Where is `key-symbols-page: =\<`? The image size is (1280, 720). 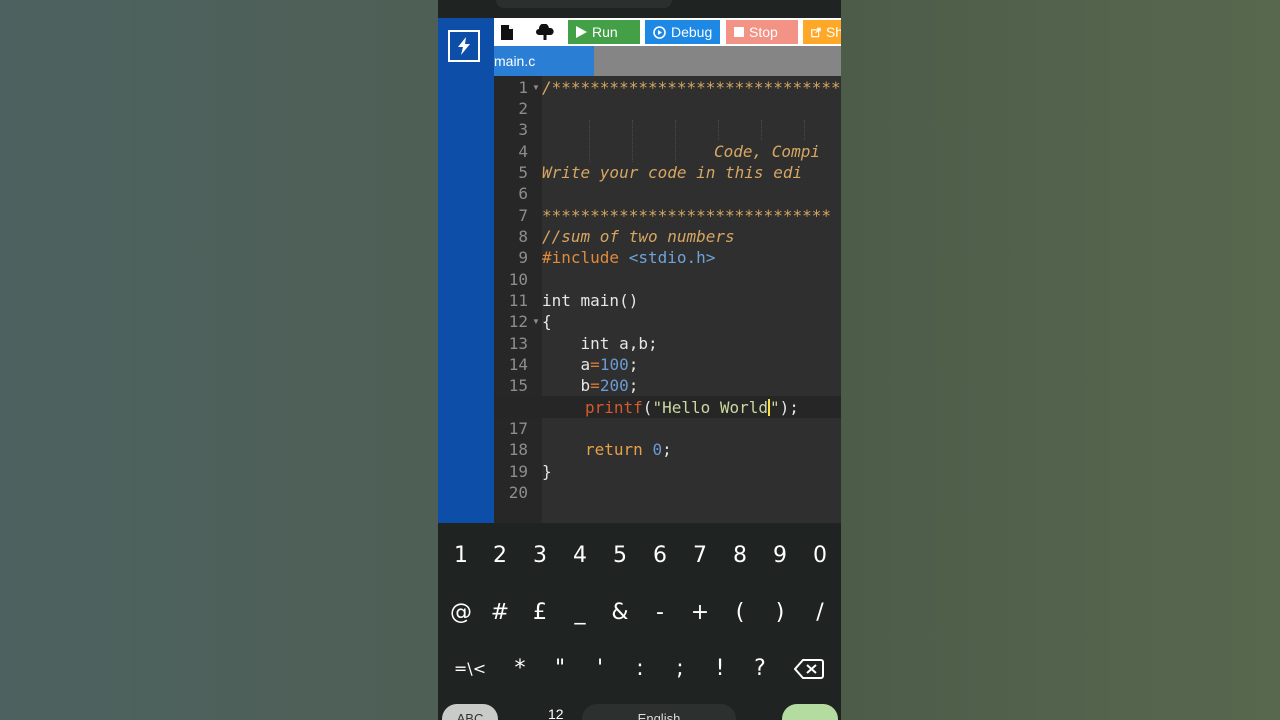
key-symbols-page: =\< is located at coordinates (470, 669).